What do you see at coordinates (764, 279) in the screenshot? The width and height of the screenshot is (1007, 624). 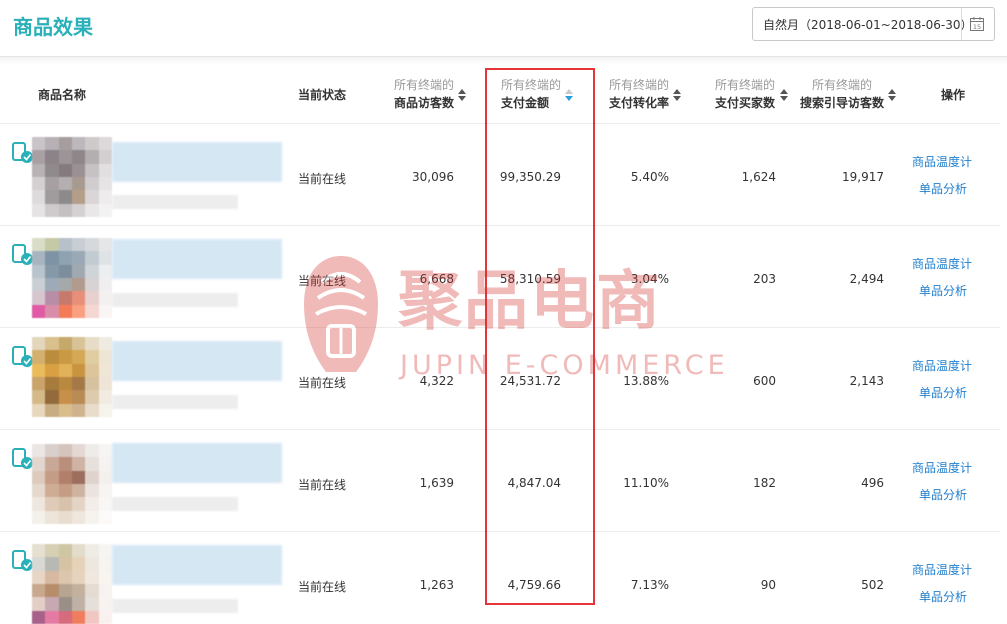 I see `buyers-value: 203` at bounding box center [764, 279].